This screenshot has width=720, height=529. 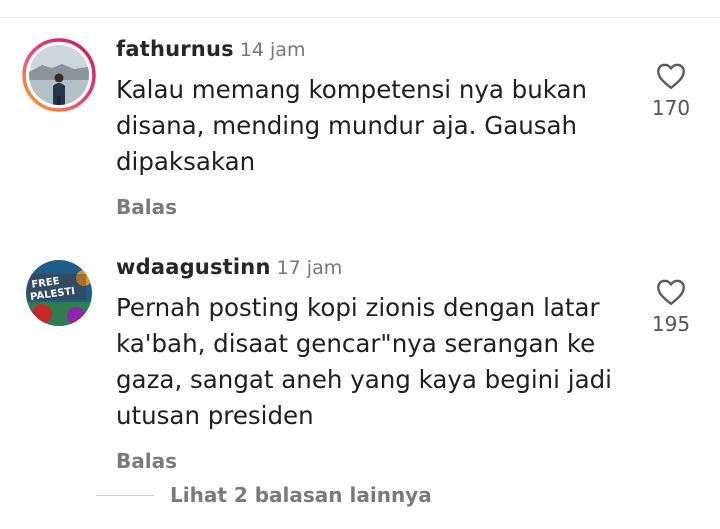 What do you see at coordinates (376, 267) in the screenshot?
I see `comment-header: wdaagustinn 17 jam` at bounding box center [376, 267].